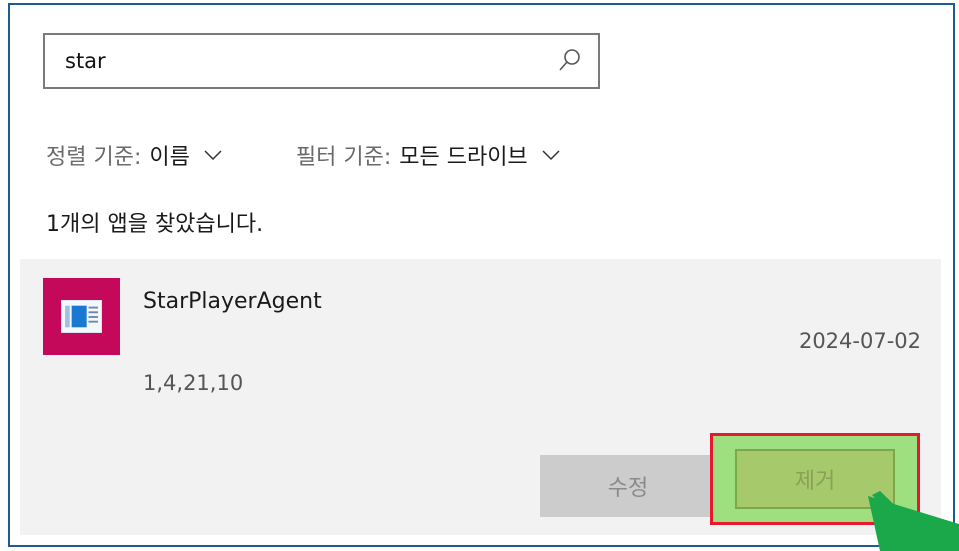  I want to click on filter-label: 필터 기준:, so click(343, 157).